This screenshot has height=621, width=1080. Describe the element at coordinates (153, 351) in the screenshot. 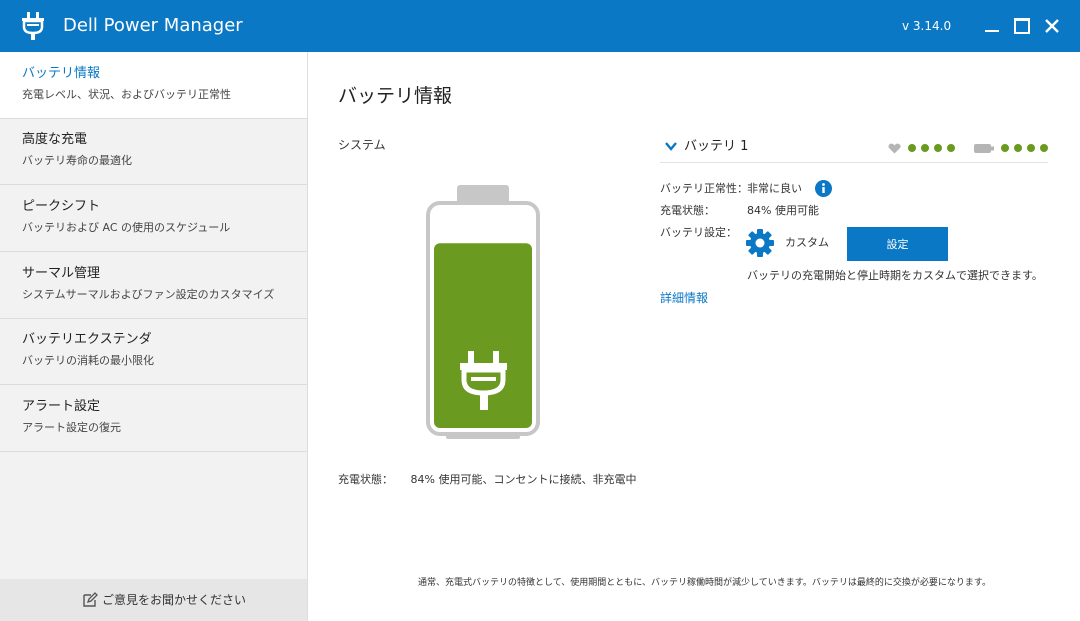

I see `sidebar-item-battery-extender: バッテリエクステンダ バッテリの消耗の最小限化` at that location.